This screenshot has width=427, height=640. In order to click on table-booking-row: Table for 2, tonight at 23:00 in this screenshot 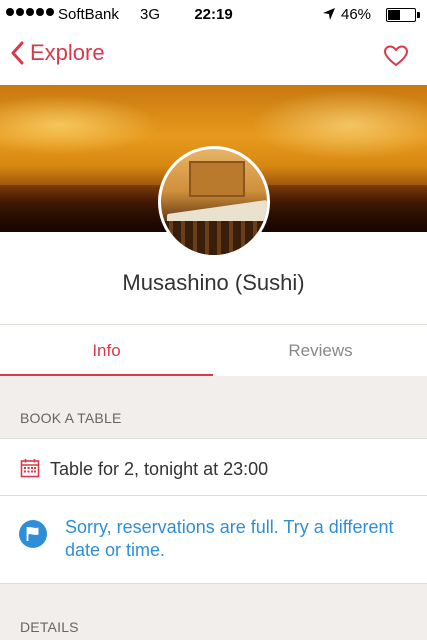, I will do `click(213, 467)`.